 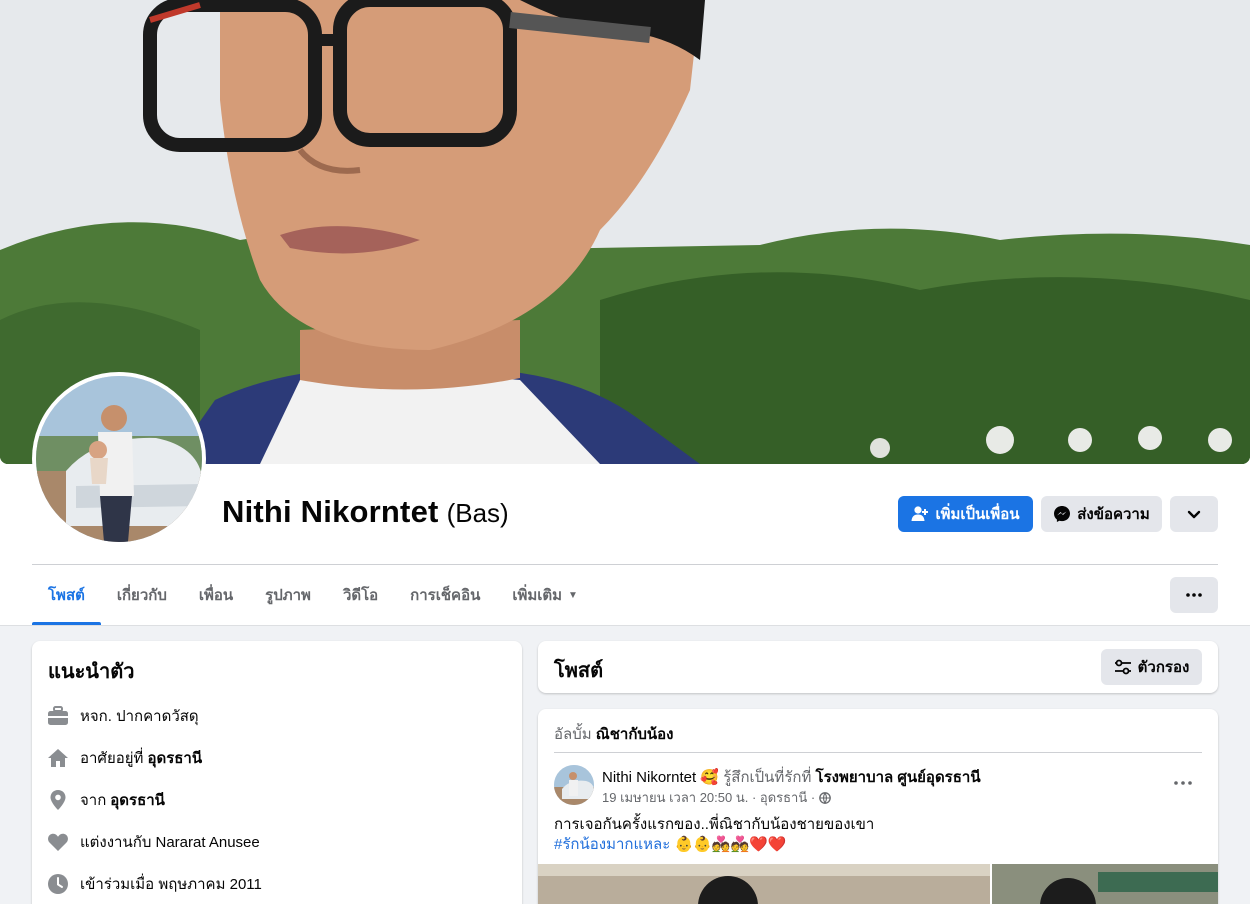 I want to click on tab-videos: วิดีโอ, so click(x=360, y=595).